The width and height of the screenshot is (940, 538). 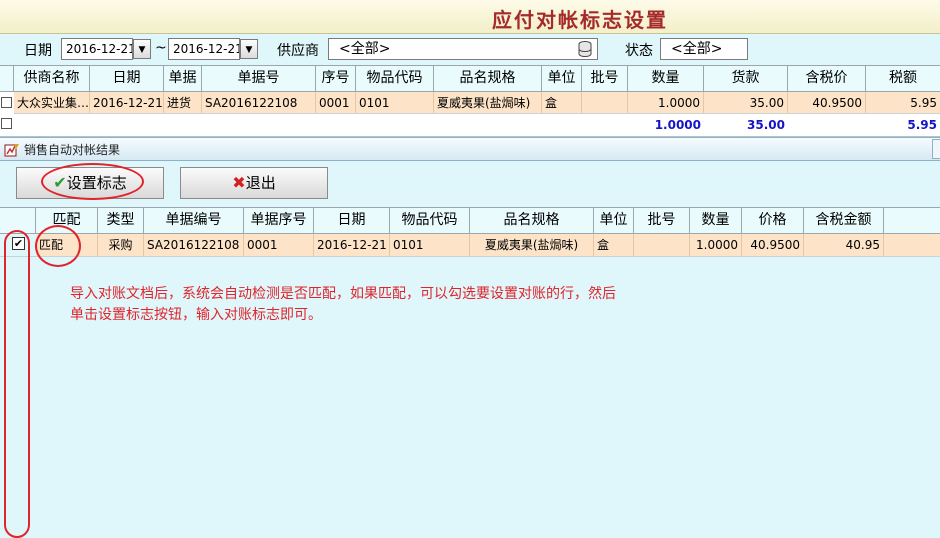 I want to click on instruction-note-line2: 单击设置标志按钮，输入对账标志即可。, so click(x=196, y=315).